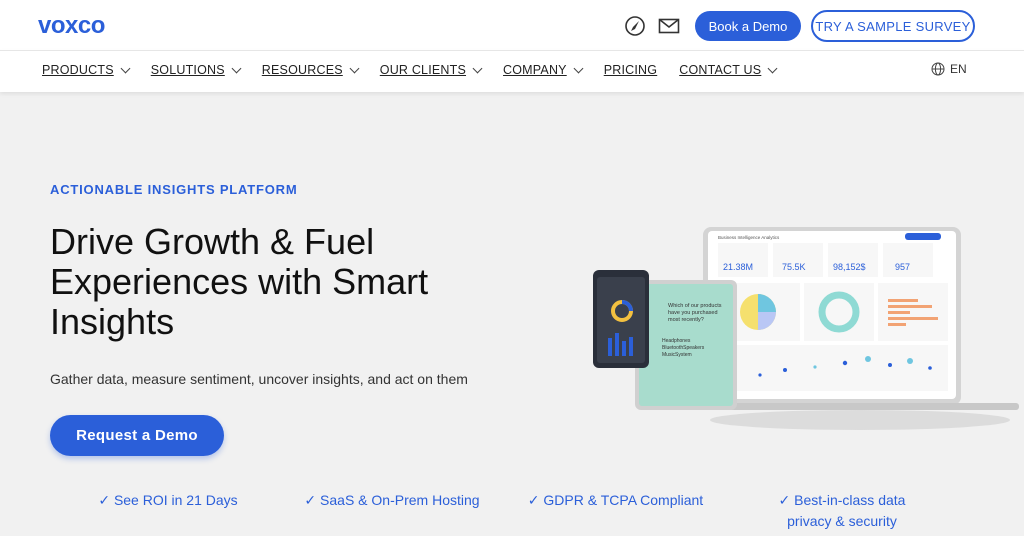 The image size is (1024, 536). What do you see at coordinates (174, 189) in the screenshot?
I see `hero-eyebrow: ACTIONABLE INSIGHTS PLATFORM` at bounding box center [174, 189].